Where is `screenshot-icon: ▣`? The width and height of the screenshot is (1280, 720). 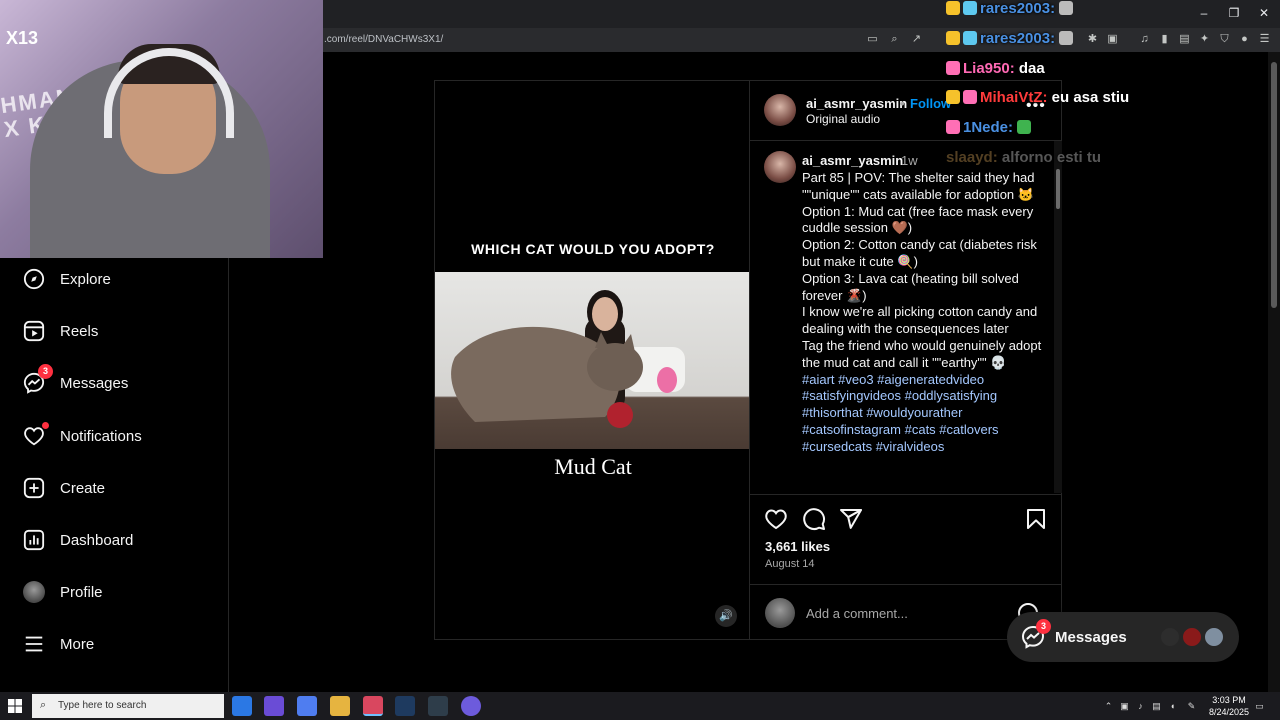
screenshot-icon: ▣ is located at coordinates (1112, 39).